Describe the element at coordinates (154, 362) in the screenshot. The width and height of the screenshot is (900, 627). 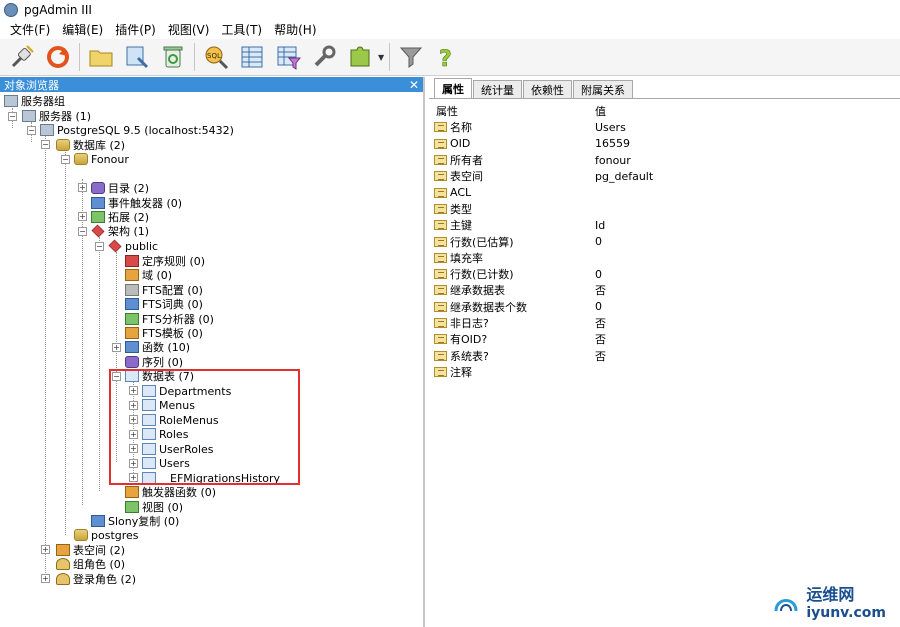
I see `tree-node-sequences: 序列 (0)` at that location.